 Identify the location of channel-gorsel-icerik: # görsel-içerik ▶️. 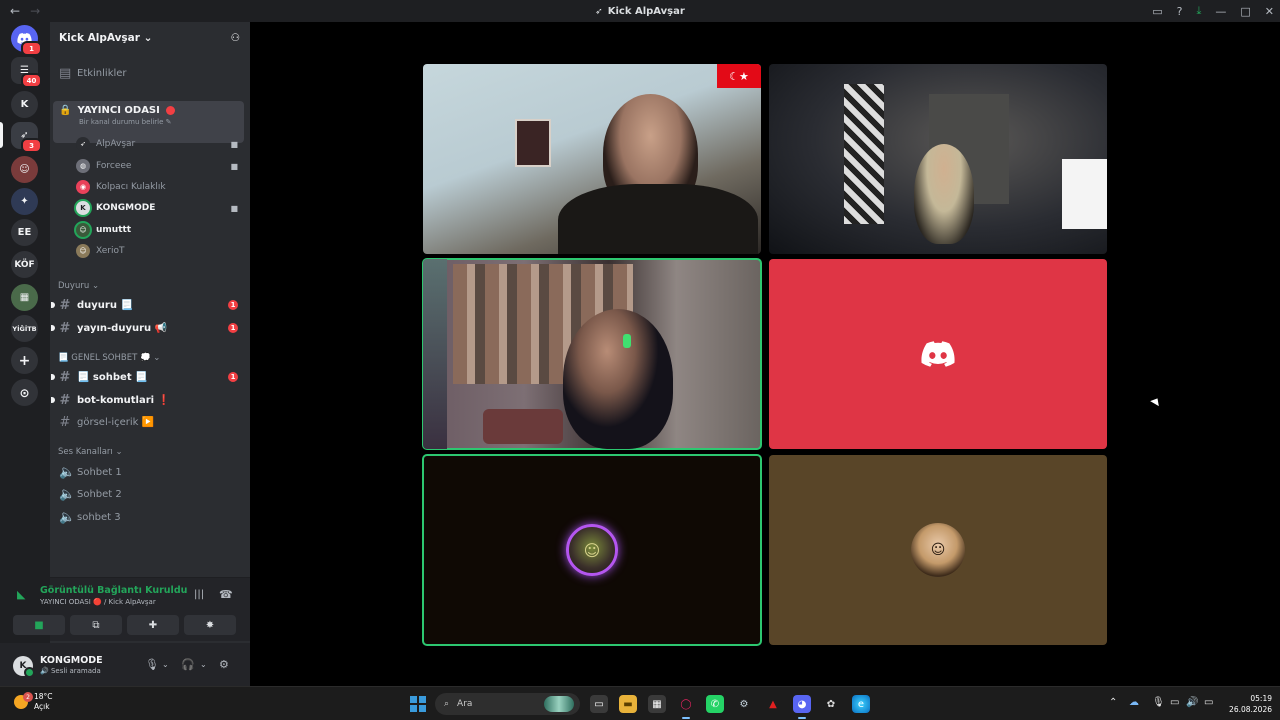
(148, 422).